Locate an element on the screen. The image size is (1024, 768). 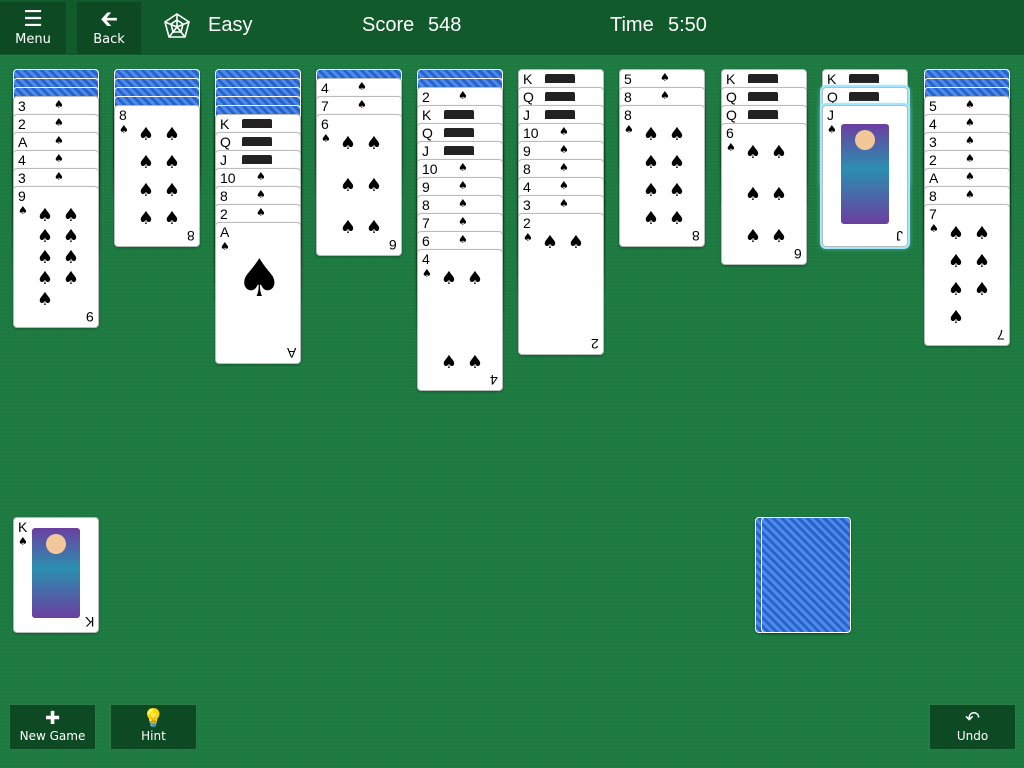
back-button: 🡰 Back is located at coordinates (109, 28).